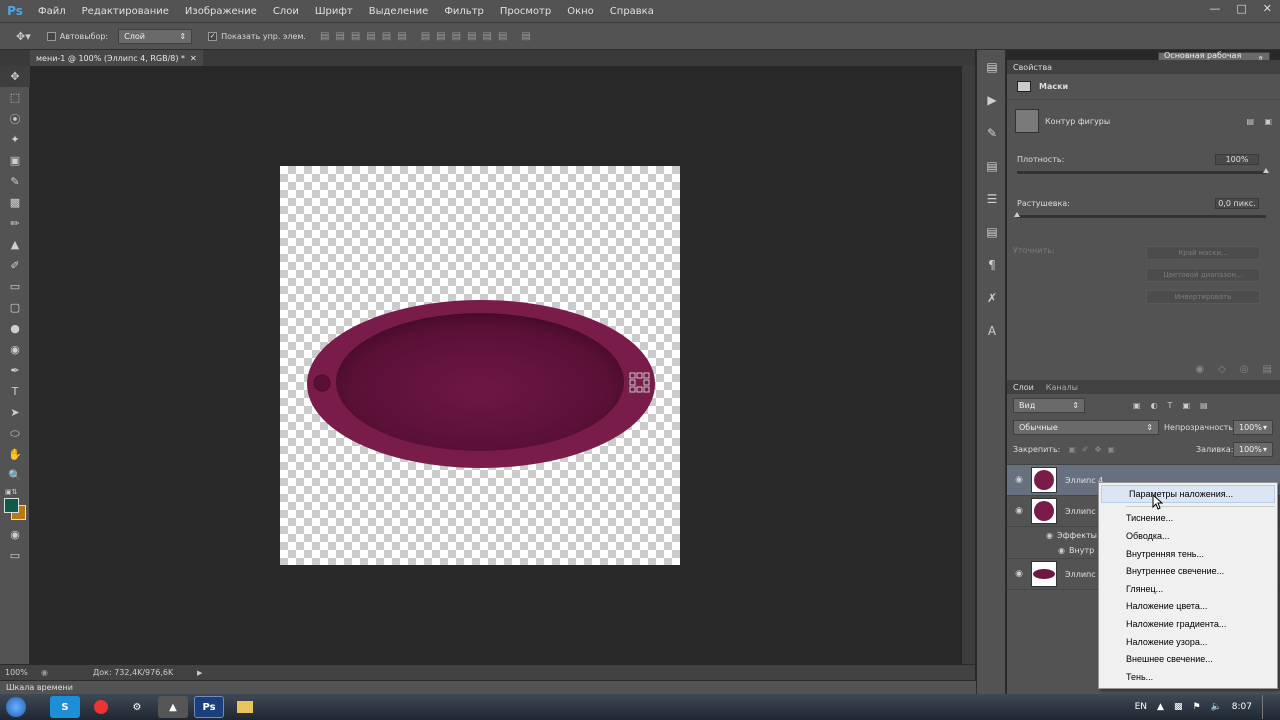  What do you see at coordinates (1140, 215) in the screenshot?
I see `feather-slider` at bounding box center [1140, 215].